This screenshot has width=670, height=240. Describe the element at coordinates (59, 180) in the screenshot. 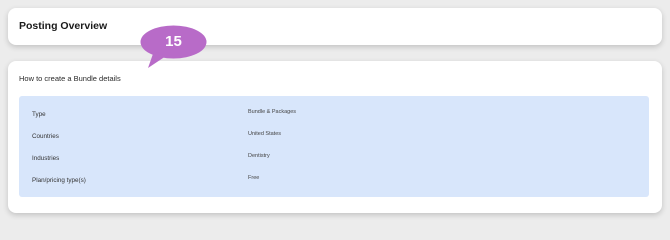

I see `detail-label: Plan/pricing type(s)` at that location.